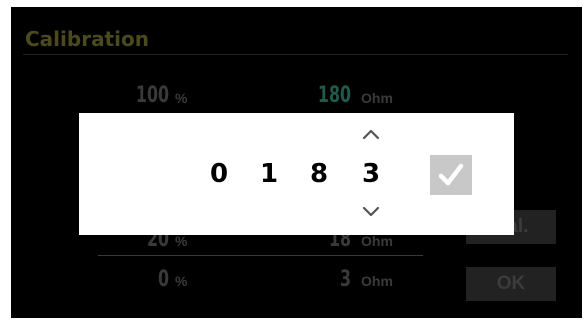 Image resolution: width=586 pixels, height=327 pixels. I want to click on chevron-up-icon, so click(371, 134).